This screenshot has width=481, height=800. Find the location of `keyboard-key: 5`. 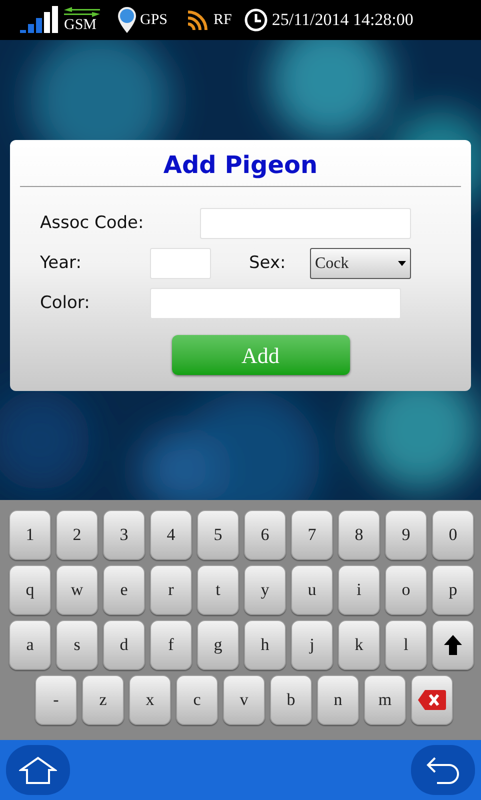

keyboard-key: 5 is located at coordinates (218, 535).